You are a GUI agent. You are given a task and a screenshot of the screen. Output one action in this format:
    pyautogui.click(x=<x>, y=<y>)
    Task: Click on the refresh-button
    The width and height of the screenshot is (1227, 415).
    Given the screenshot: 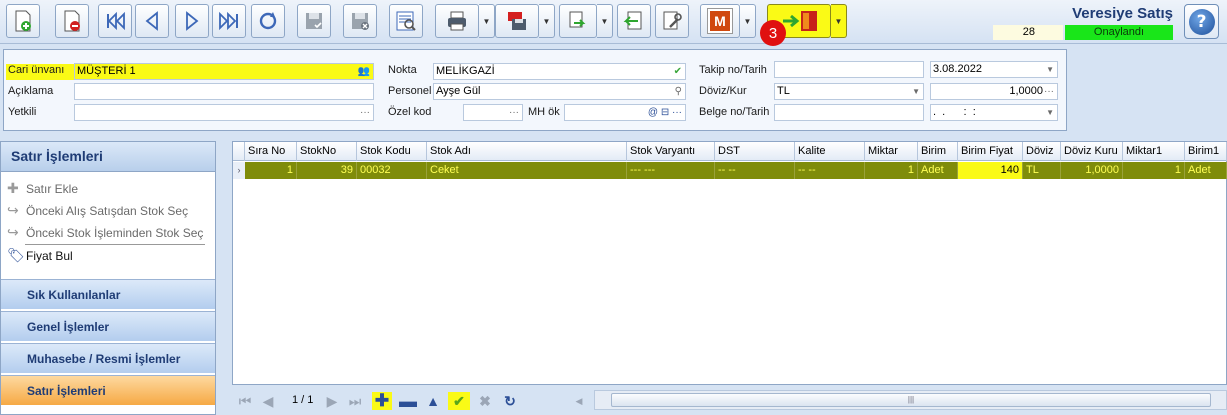 What is the action you would take?
    pyautogui.click(x=268, y=21)
    